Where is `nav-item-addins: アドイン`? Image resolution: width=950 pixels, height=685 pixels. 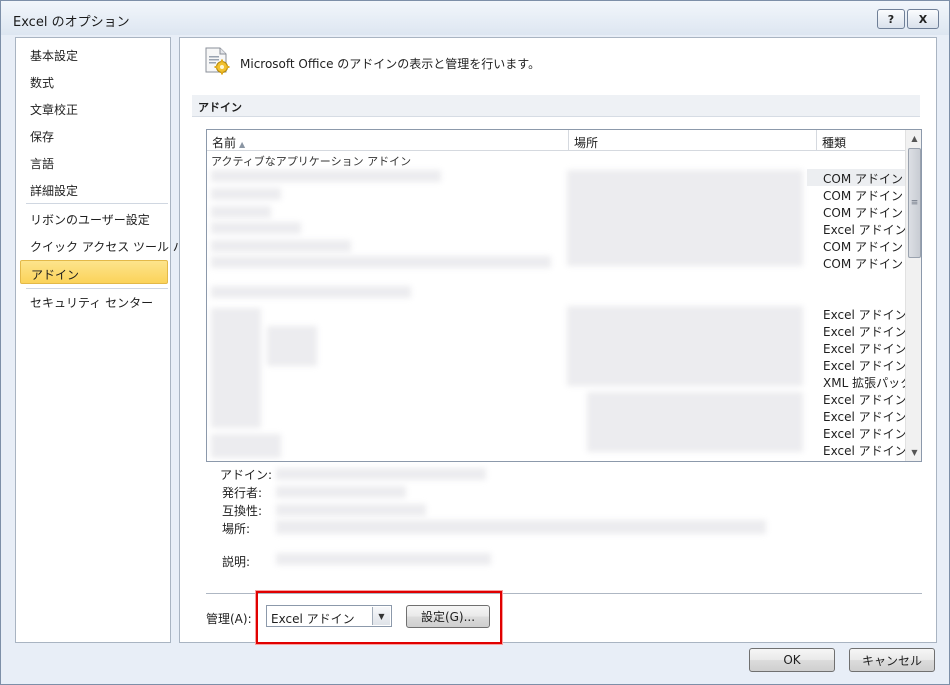 nav-item-addins: アドイン is located at coordinates (94, 272).